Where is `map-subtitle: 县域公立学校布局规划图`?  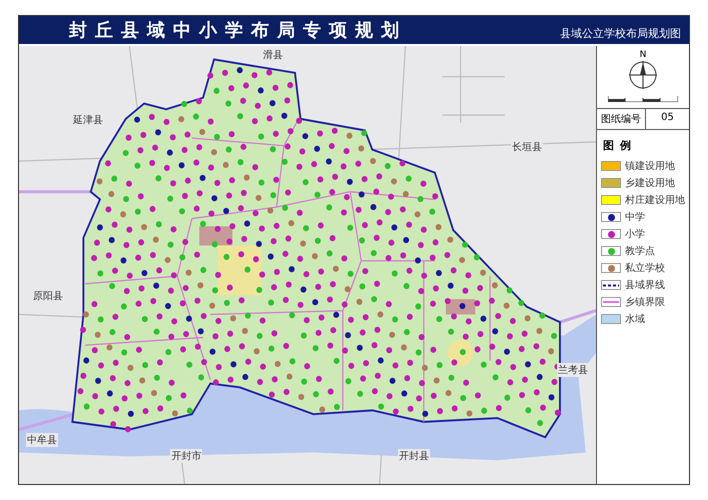 map-subtitle: 县域公立学校布局规划图 is located at coordinates (620, 33).